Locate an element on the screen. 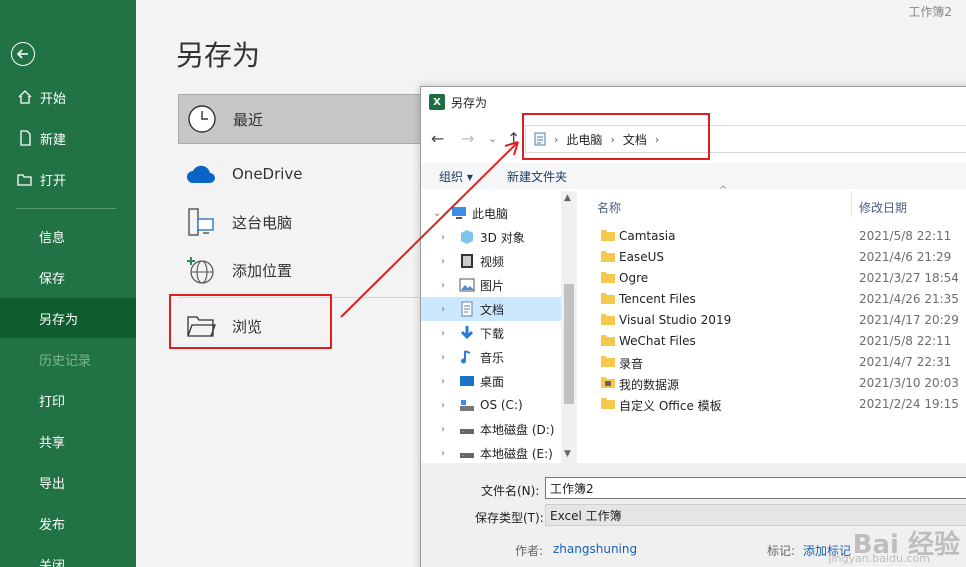 The height and width of the screenshot is (567, 966). tree-item-desktop: › 桌面 is located at coordinates (491, 381).